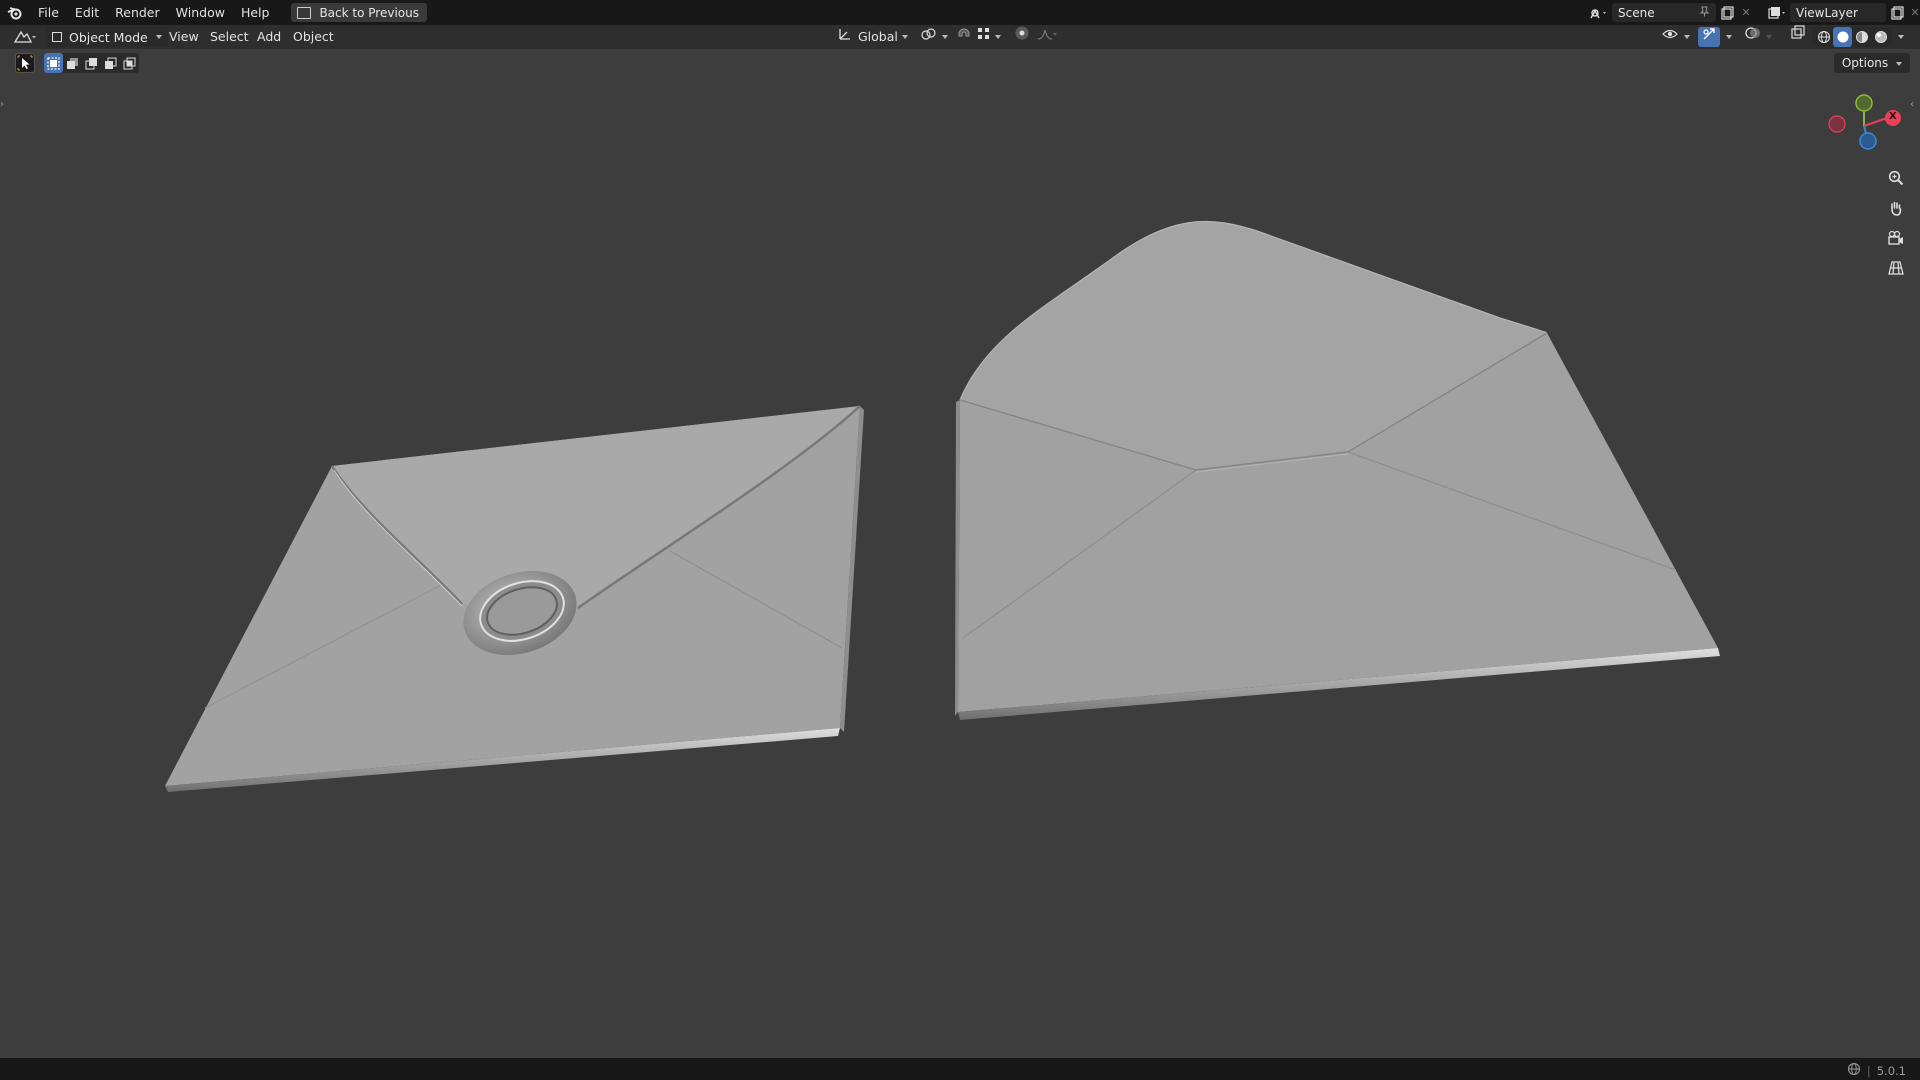 The image size is (1920, 1080). I want to click on sealed-envelope-model, so click(514, 598).